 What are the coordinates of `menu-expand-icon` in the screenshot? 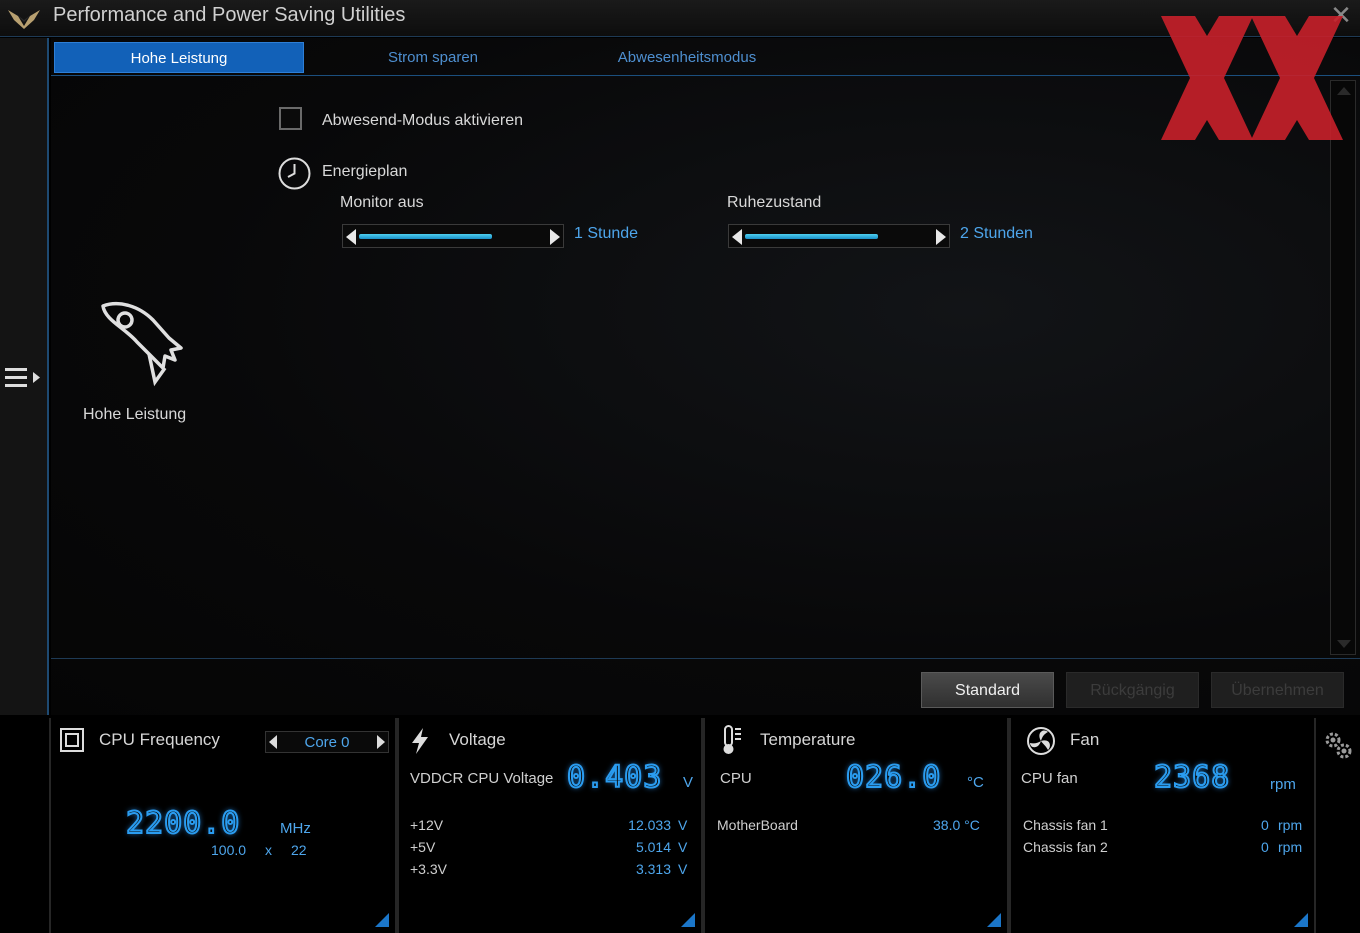 It's located at (24, 378).